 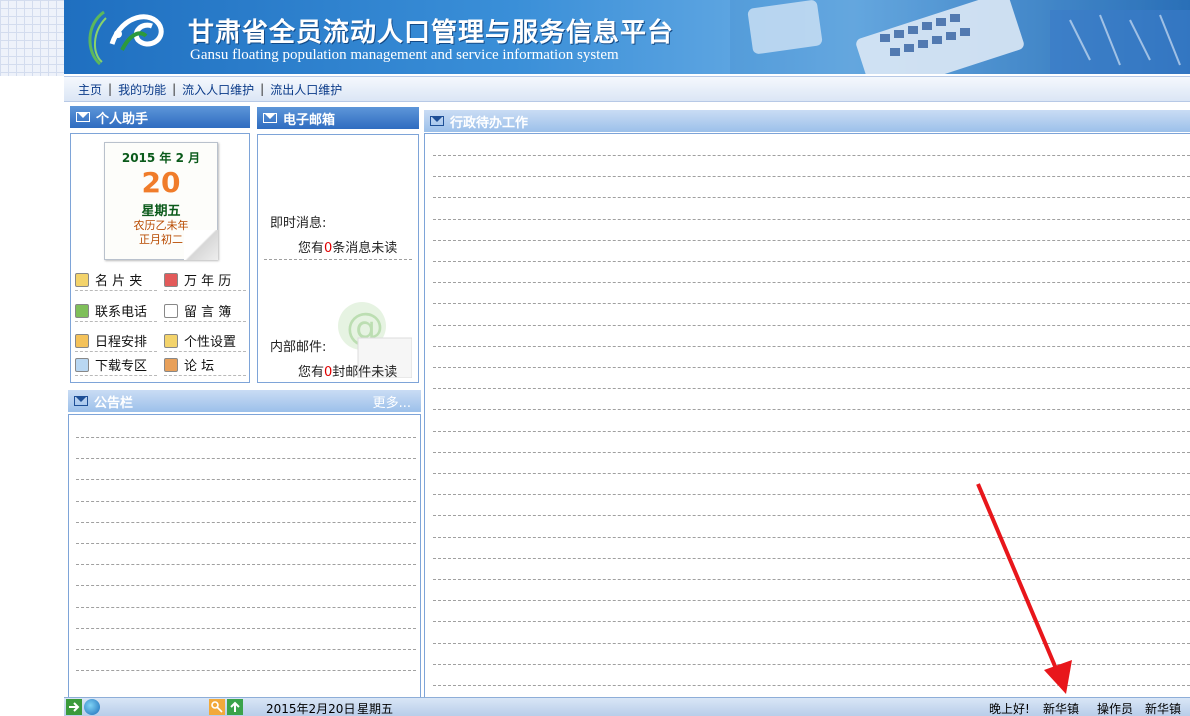 I want to click on calendar-year-month: 2015 年 2 月, so click(x=161, y=158).